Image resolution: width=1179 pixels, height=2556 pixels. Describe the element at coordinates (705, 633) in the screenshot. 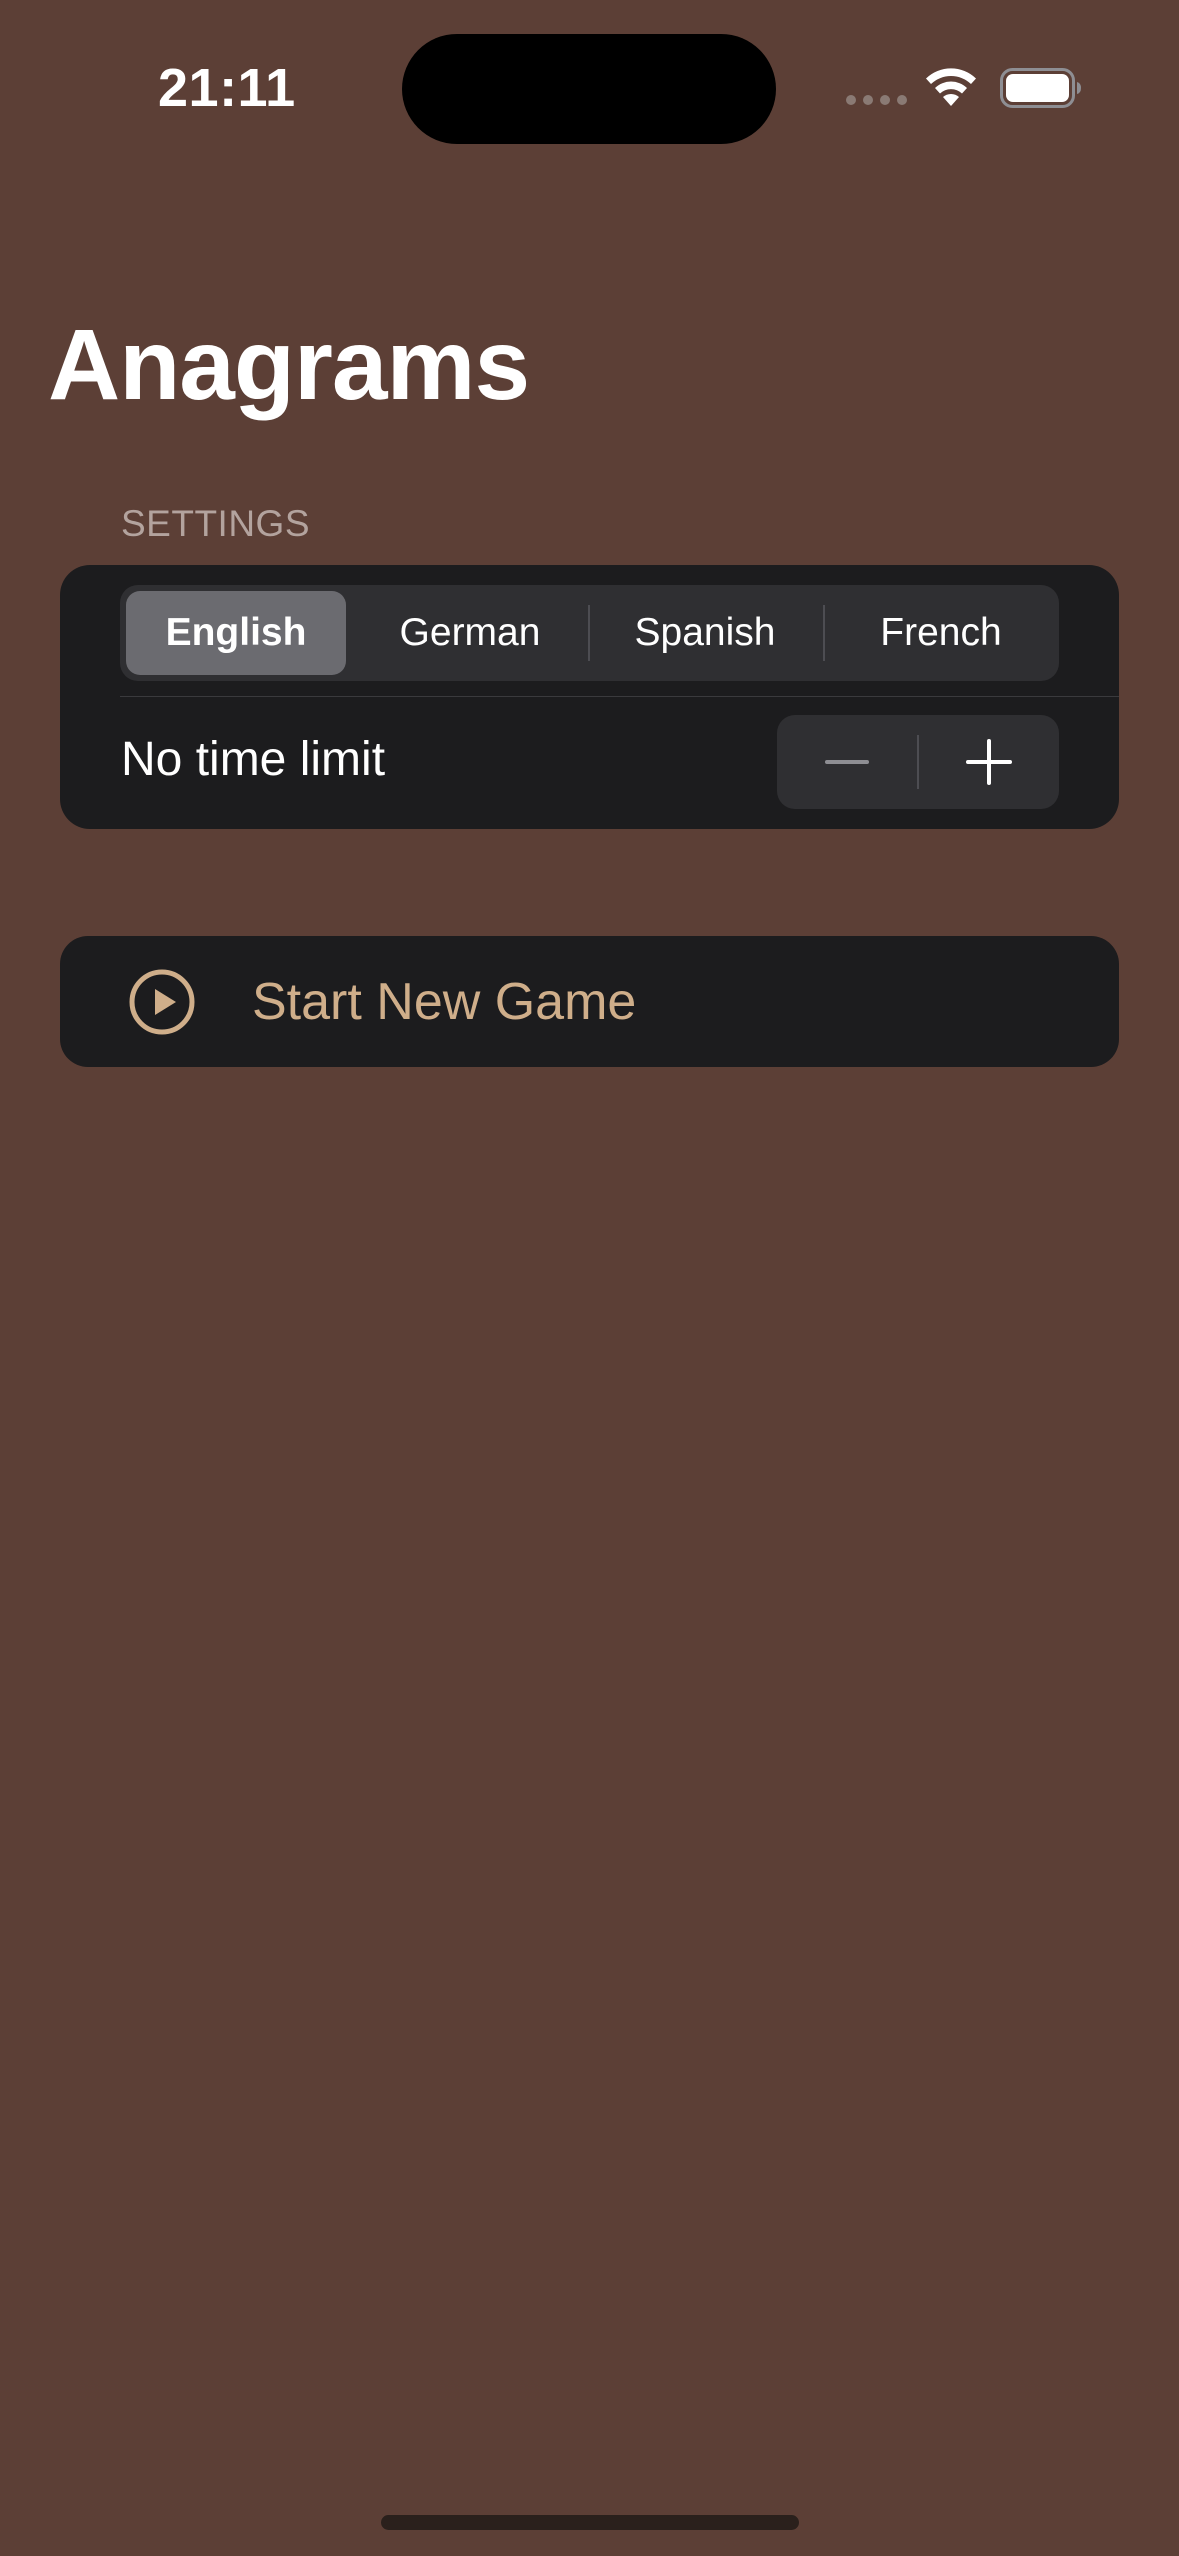

I see `segment-spanish: Spanish` at that location.